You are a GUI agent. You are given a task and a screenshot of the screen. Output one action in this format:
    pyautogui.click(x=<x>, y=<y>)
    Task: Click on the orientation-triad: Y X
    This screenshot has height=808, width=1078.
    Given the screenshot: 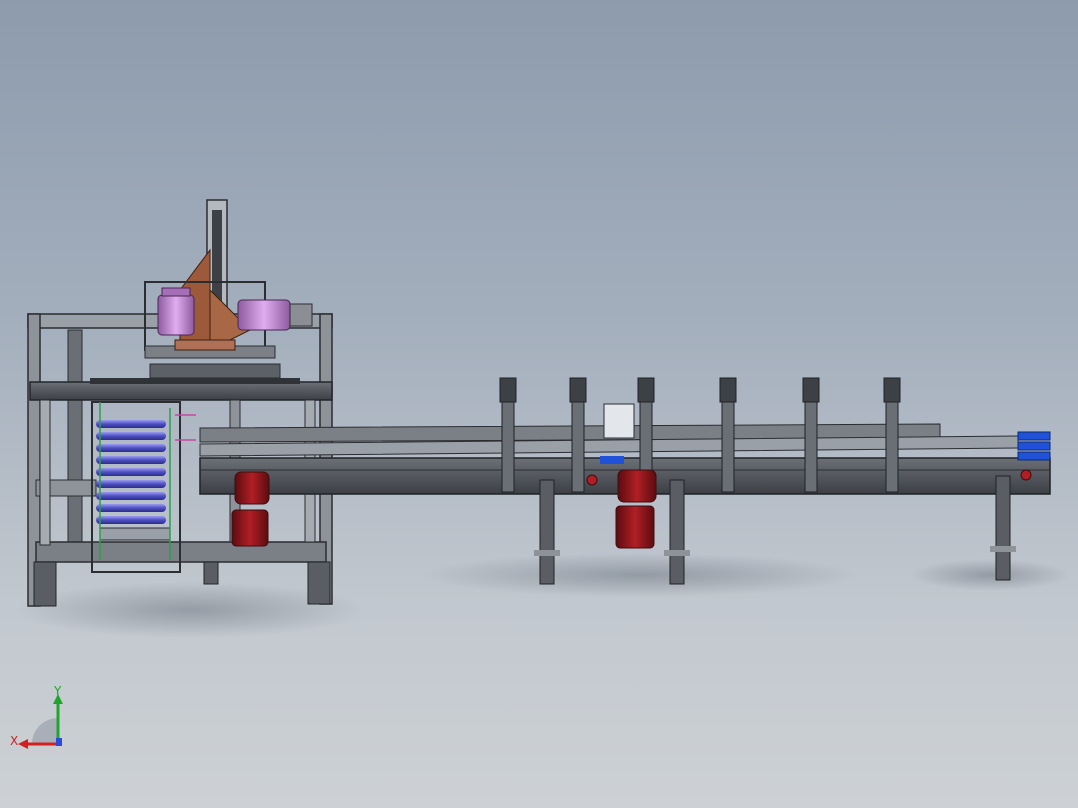 What is the action you would take?
    pyautogui.click(x=36, y=717)
    